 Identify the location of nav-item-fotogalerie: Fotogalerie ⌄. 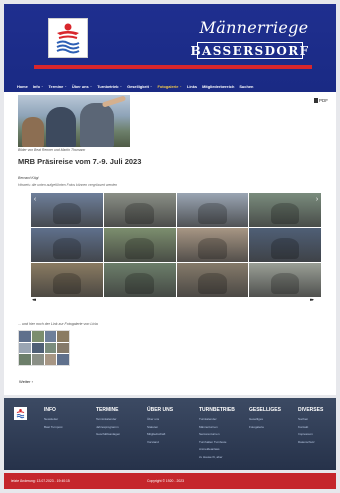
(169, 86).